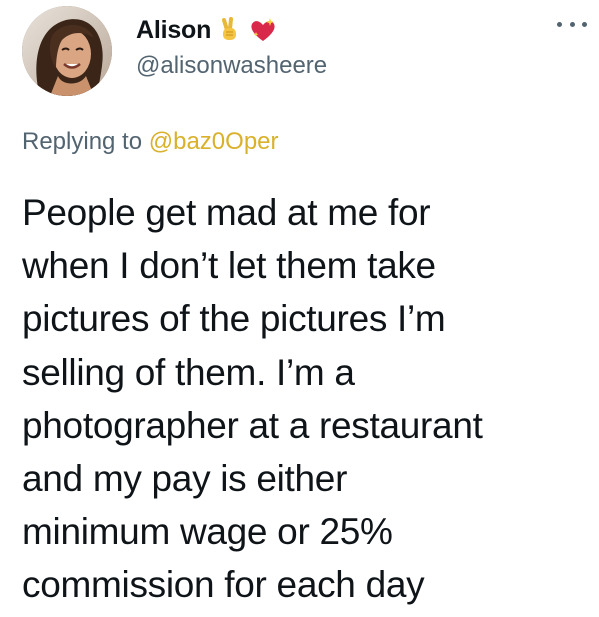 This screenshot has height=617, width=599. What do you see at coordinates (230, 30) in the screenshot?
I see `victory-hand-icon` at bounding box center [230, 30].